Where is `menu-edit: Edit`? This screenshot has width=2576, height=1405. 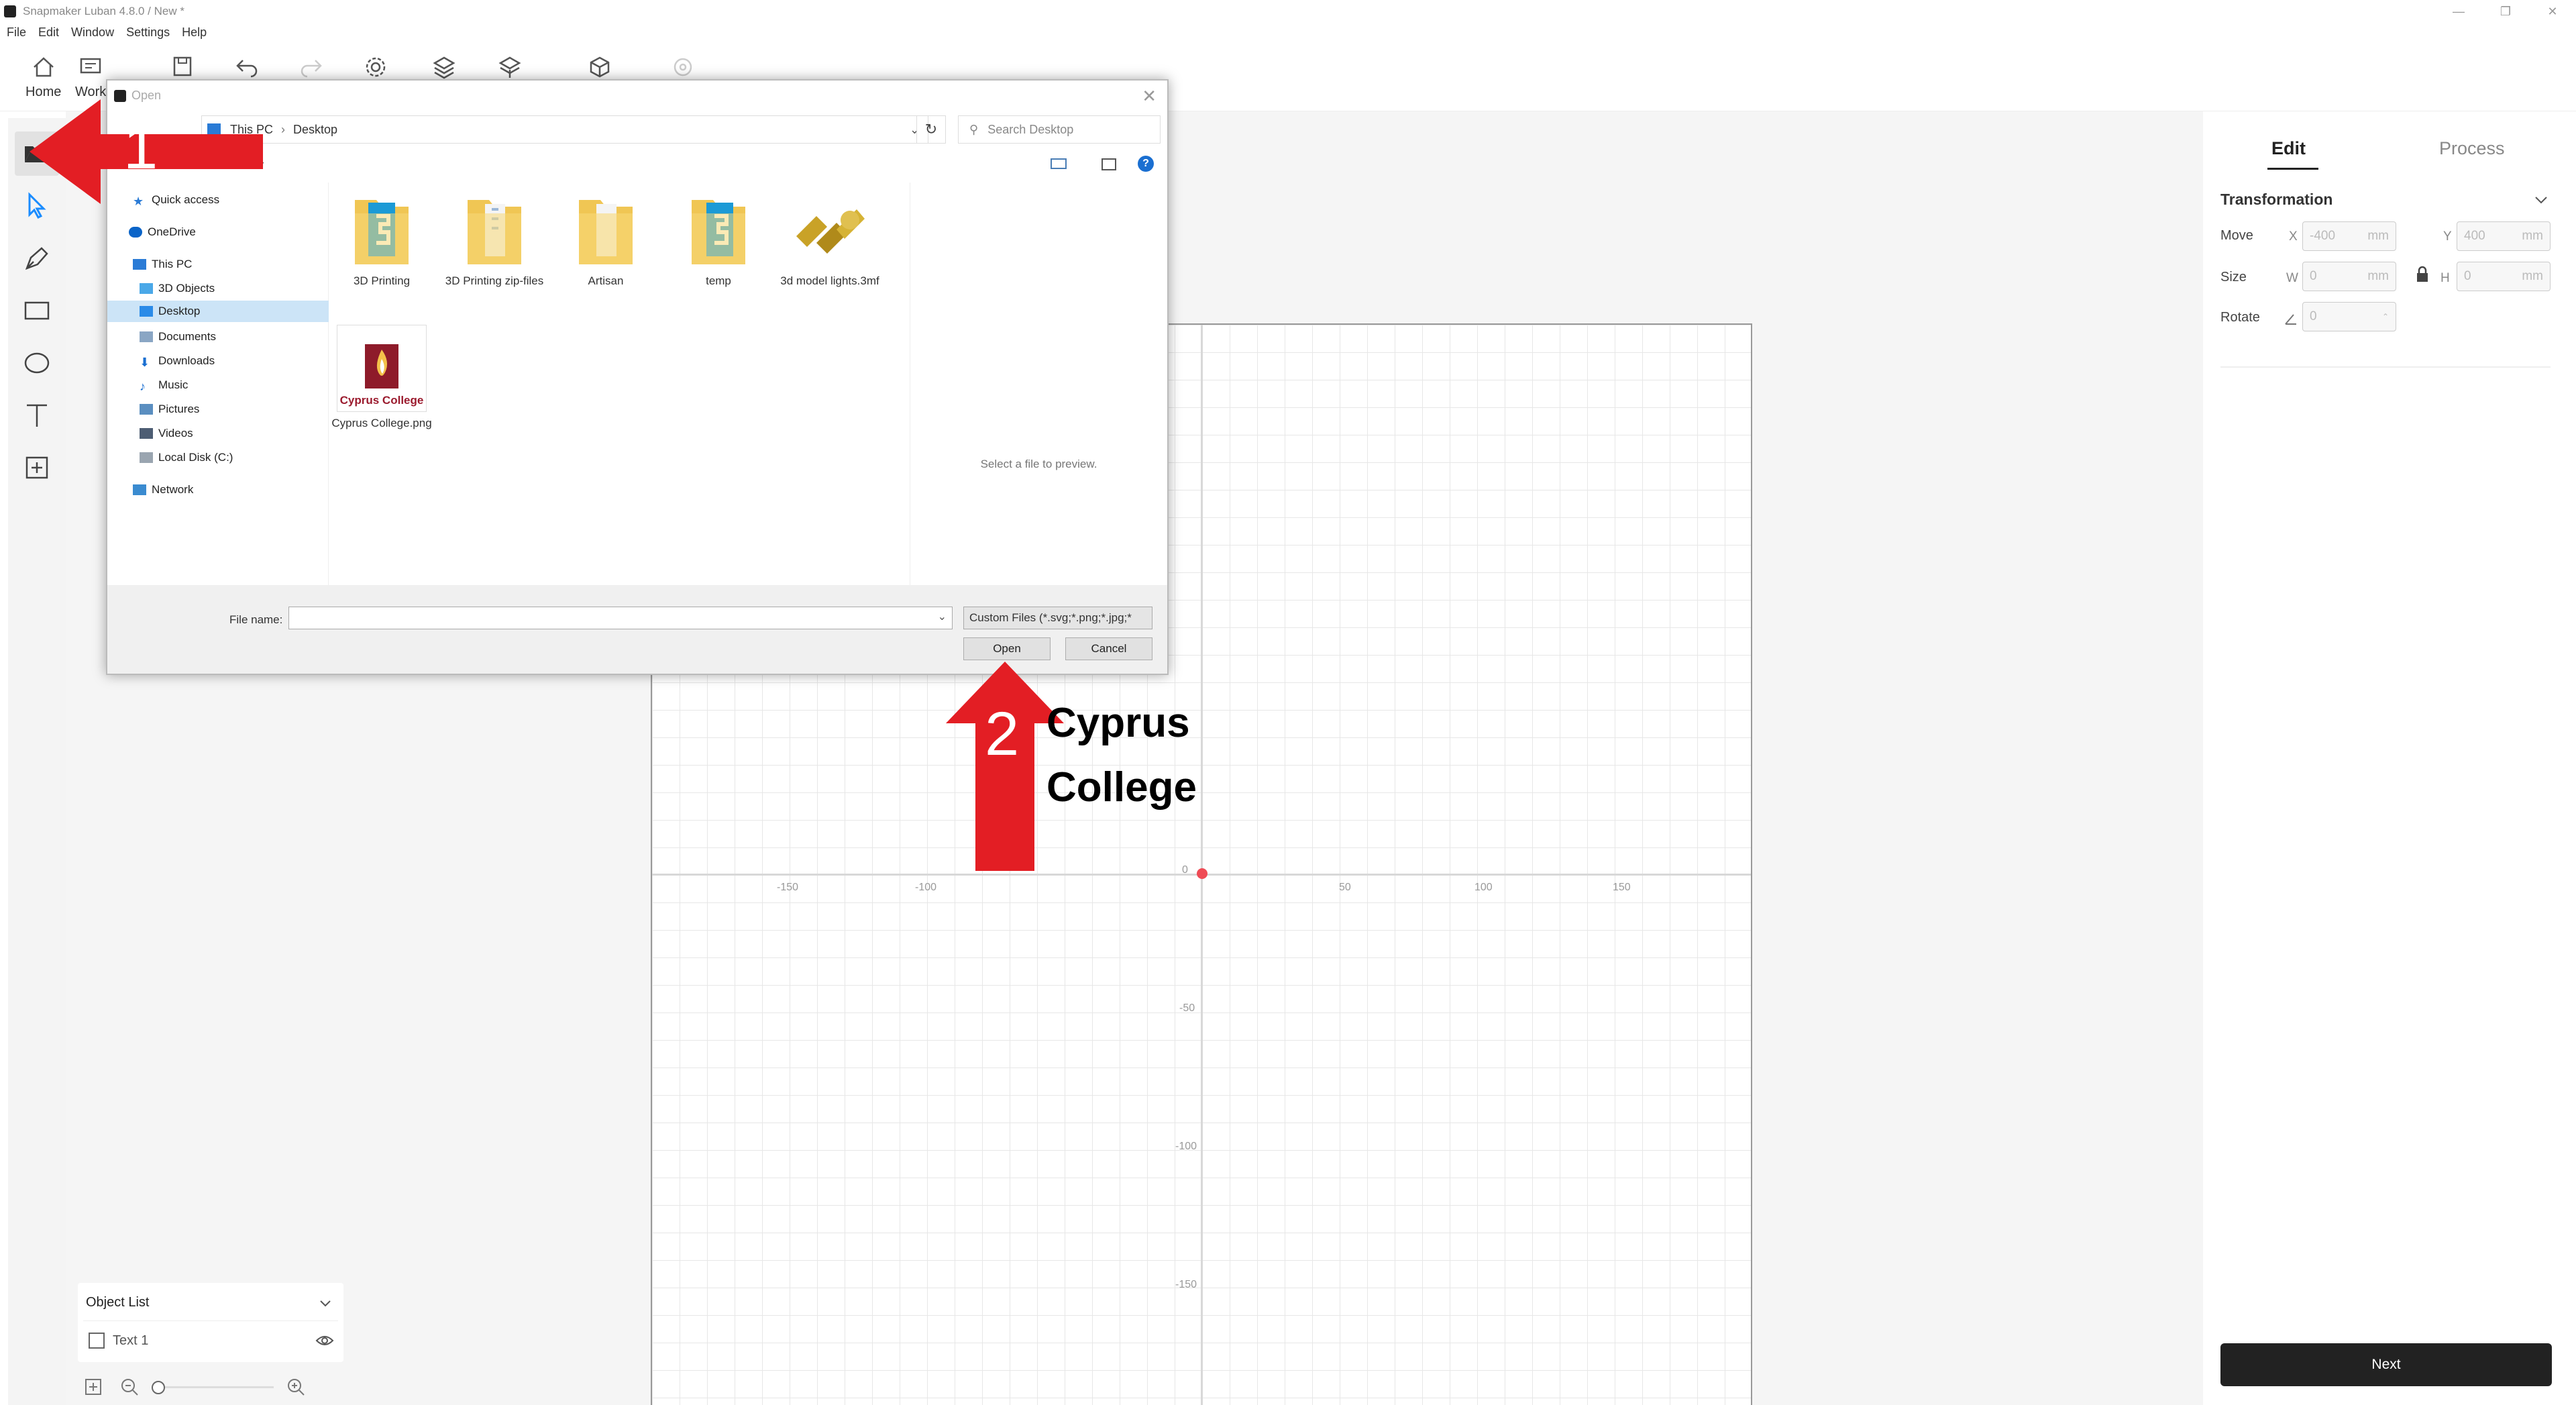 menu-edit: Edit is located at coordinates (48, 32).